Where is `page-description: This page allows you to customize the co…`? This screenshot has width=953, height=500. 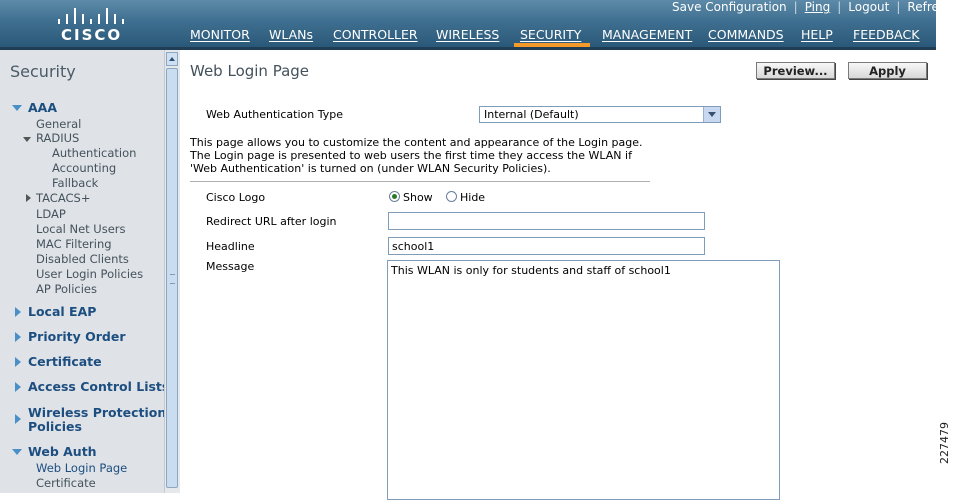
page-description: This page allows you to customize the co… is located at coordinates (416, 155).